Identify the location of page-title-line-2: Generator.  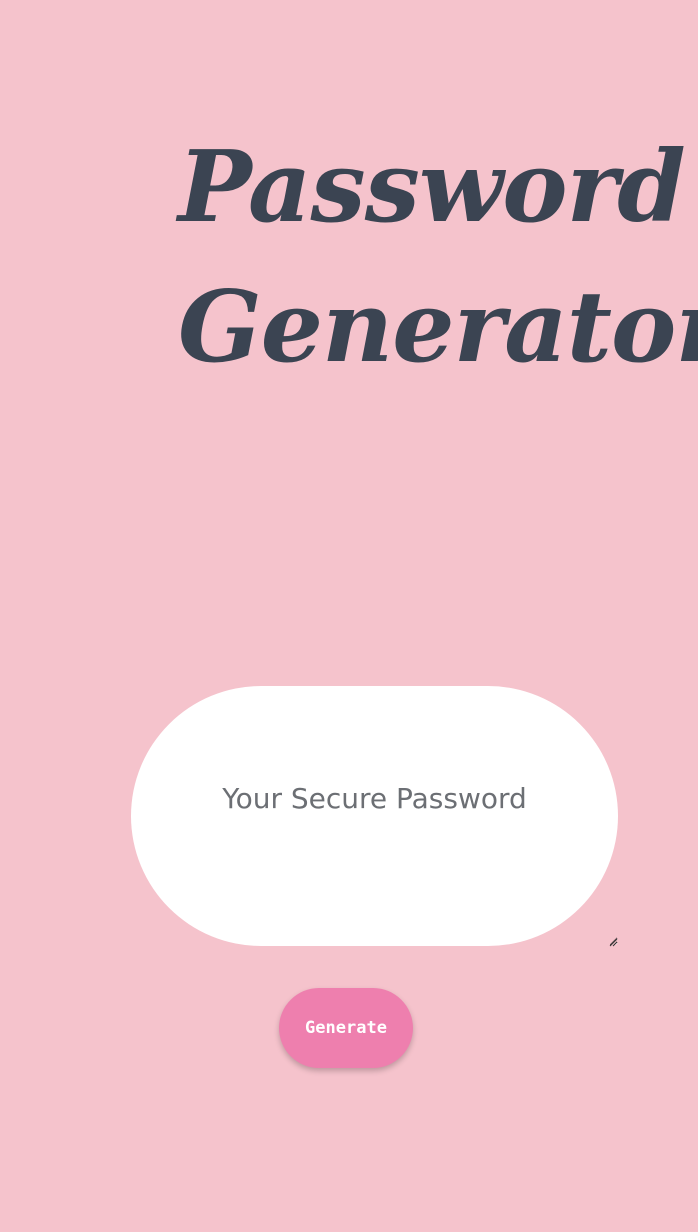
(438, 327).